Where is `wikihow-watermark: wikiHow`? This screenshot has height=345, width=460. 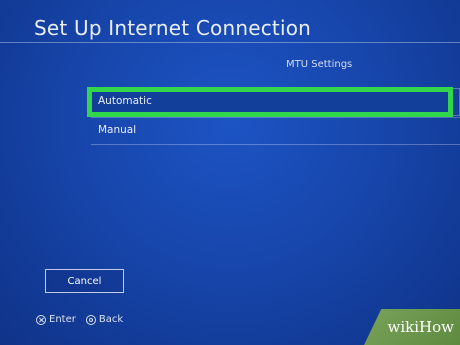
wikihow-watermark: wikiHow is located at coordinates (412, 327).